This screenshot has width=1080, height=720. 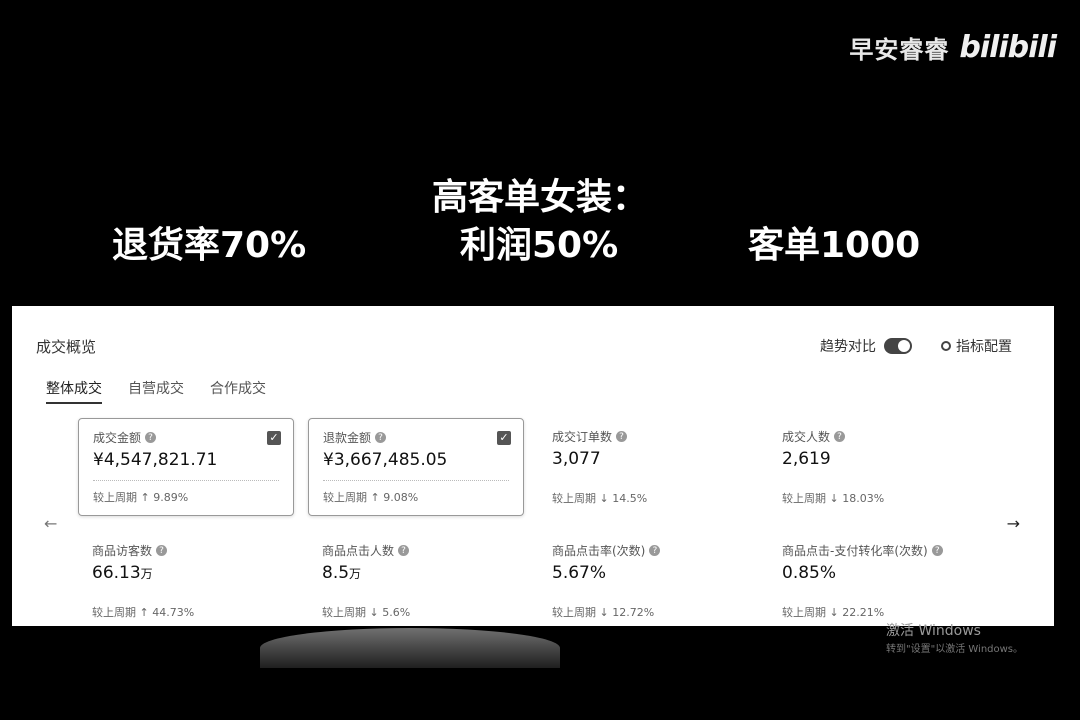 I want to click on metric-label: 商品访客数?, so click(x=186, y=550).